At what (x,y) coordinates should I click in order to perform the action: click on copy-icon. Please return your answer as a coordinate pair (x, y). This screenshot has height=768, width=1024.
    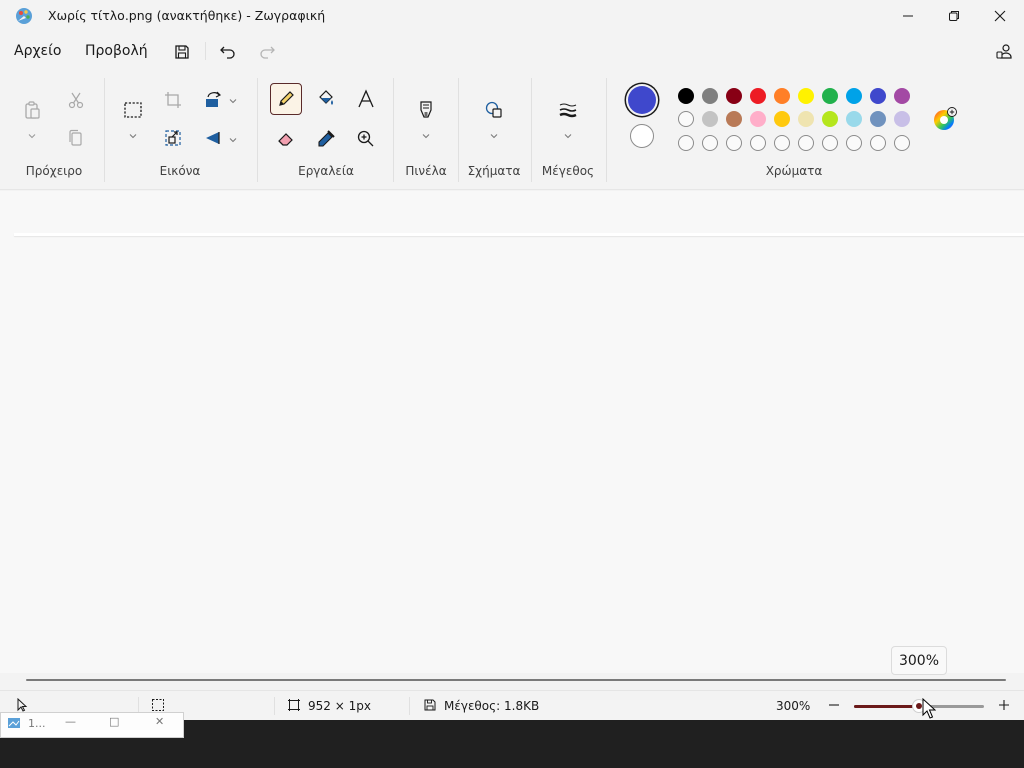
    Looking at the image, I should click on (75, 137).